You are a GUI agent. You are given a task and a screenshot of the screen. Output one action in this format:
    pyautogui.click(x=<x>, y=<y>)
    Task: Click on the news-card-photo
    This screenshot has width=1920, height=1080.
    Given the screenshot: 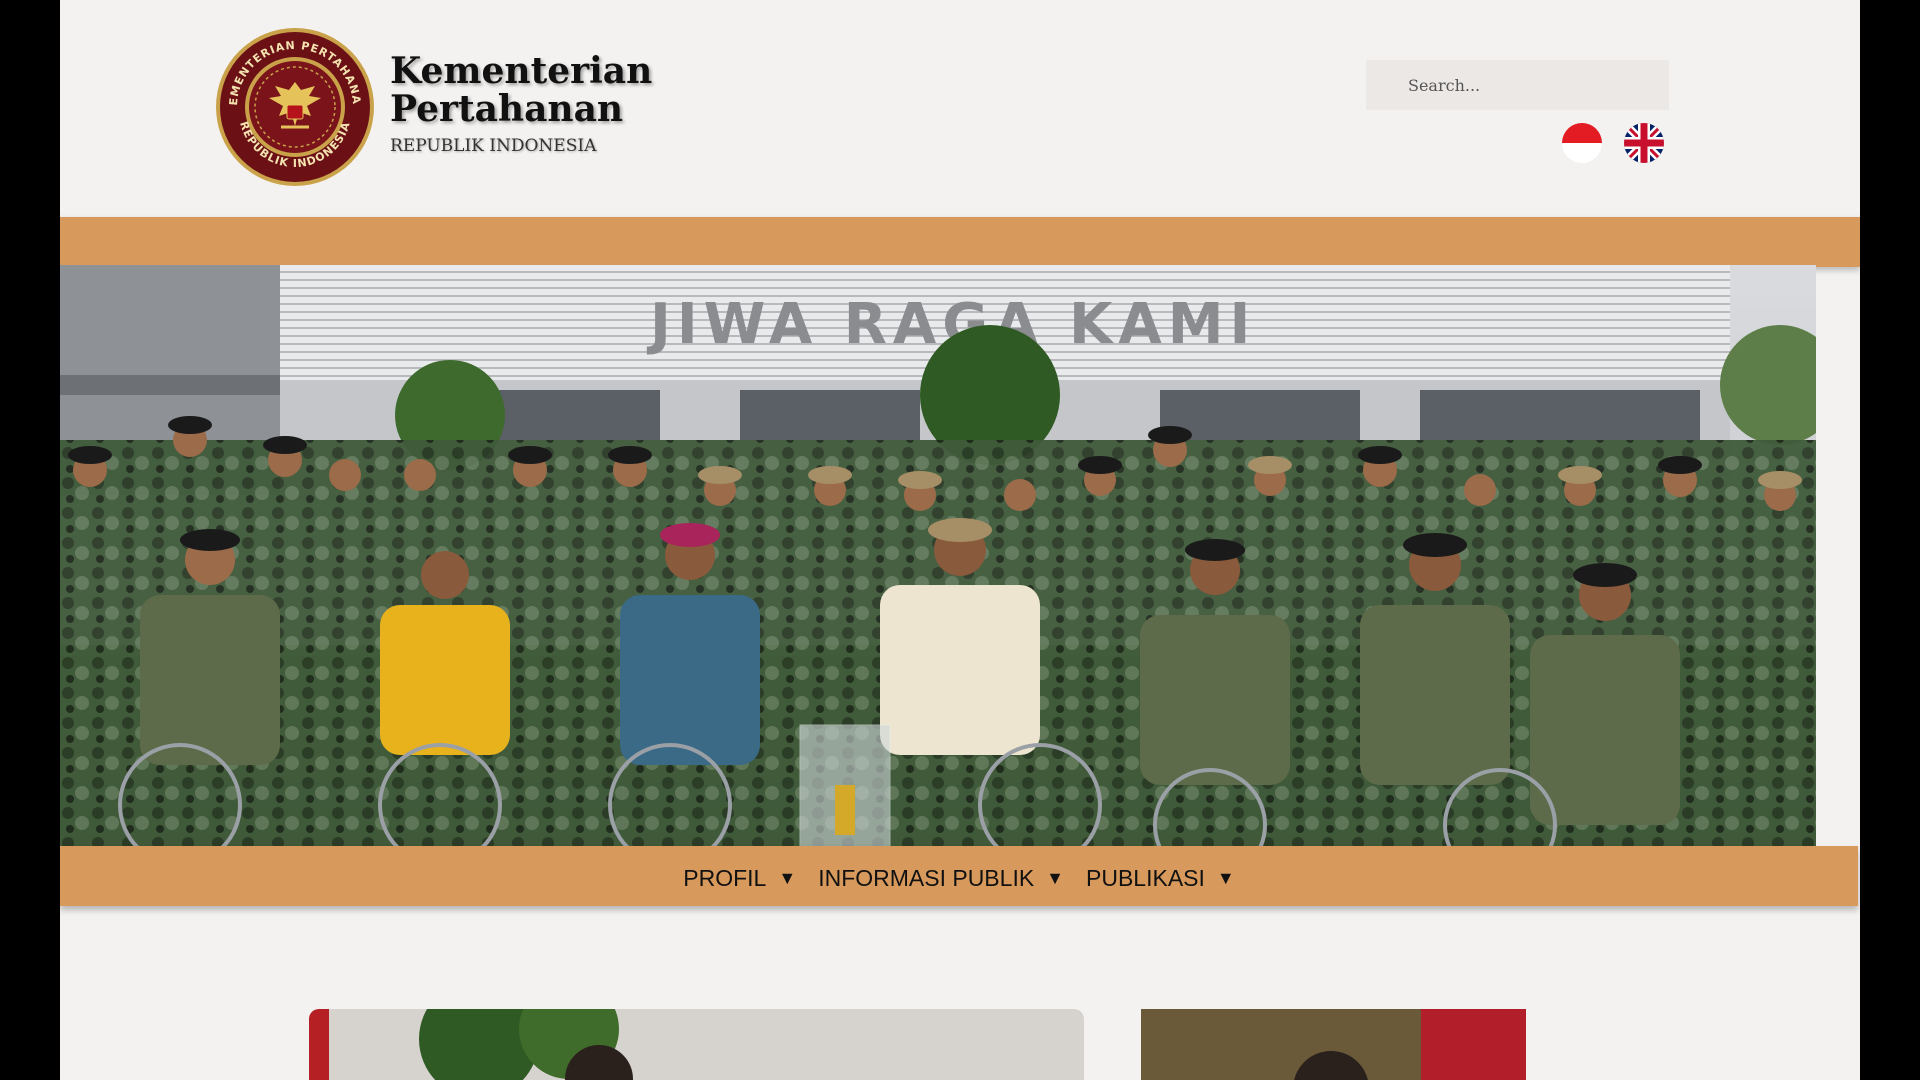 What is the action you would take?
    pyautogui.click(x=696, y=1044)
    